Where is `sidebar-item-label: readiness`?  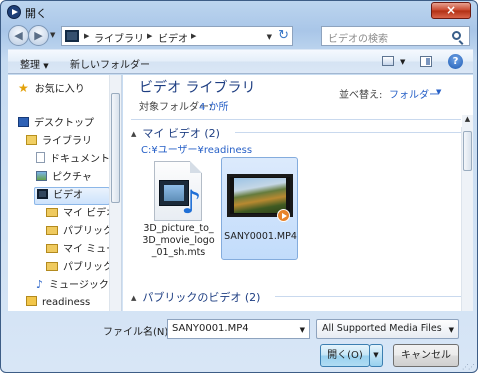 sidebar-item-label: readiness is located at coordinates (66, 302).